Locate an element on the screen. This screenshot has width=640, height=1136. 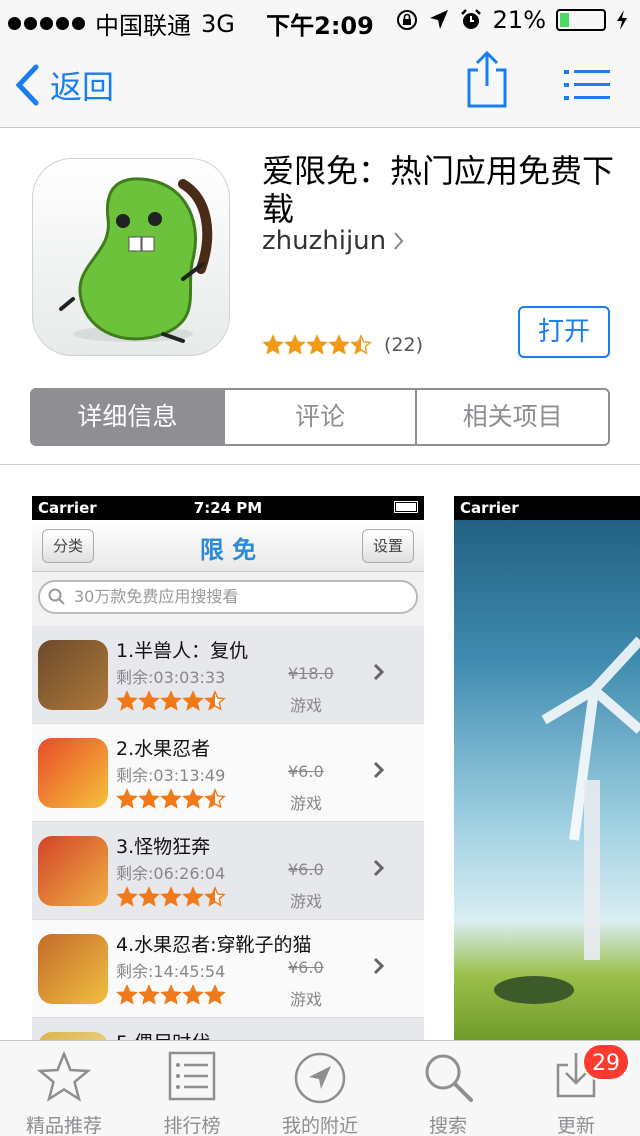
menu-list-icon is located at coordinates (587, 85).